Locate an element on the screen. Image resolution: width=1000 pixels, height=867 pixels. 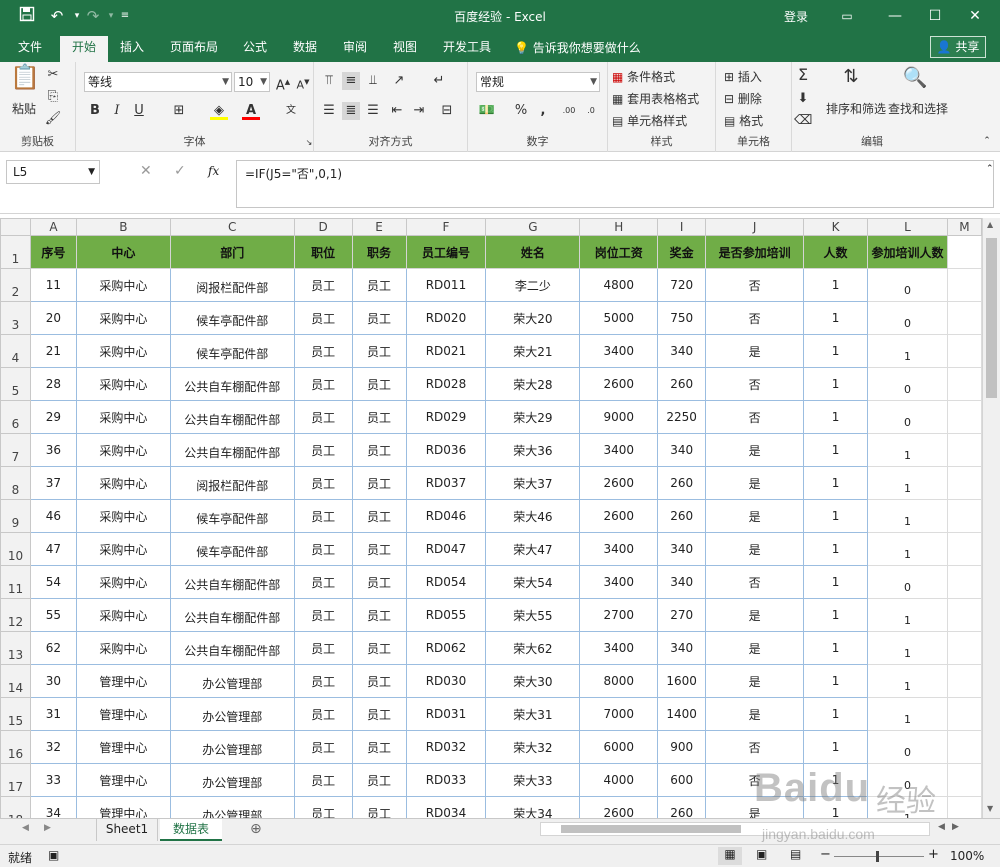
table-cell: 荣大31 is located at coordinates (533, 714).